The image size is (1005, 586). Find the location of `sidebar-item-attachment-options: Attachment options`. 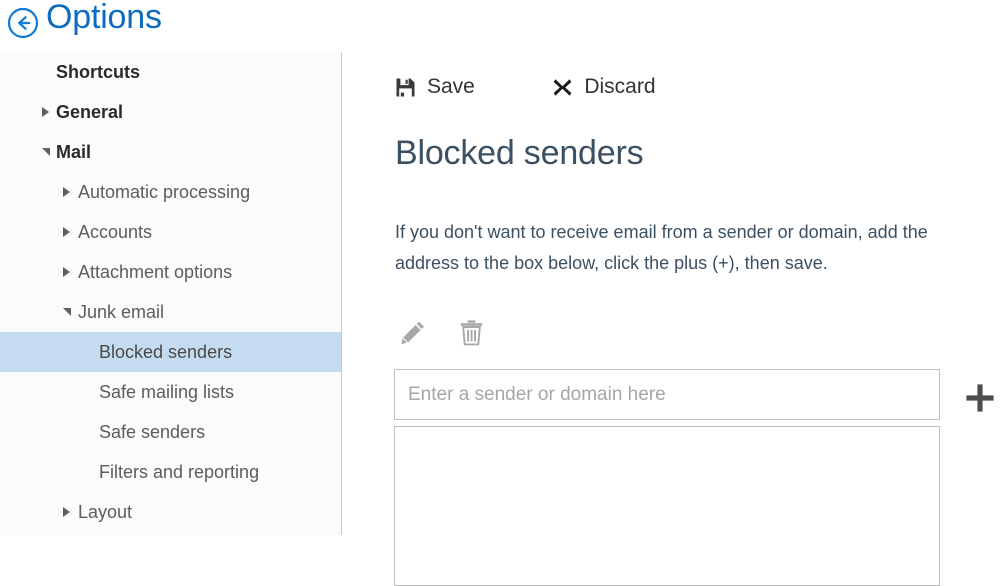

sidebar-item-attachment-options: Attachment options is located at coordinates (170, 272).